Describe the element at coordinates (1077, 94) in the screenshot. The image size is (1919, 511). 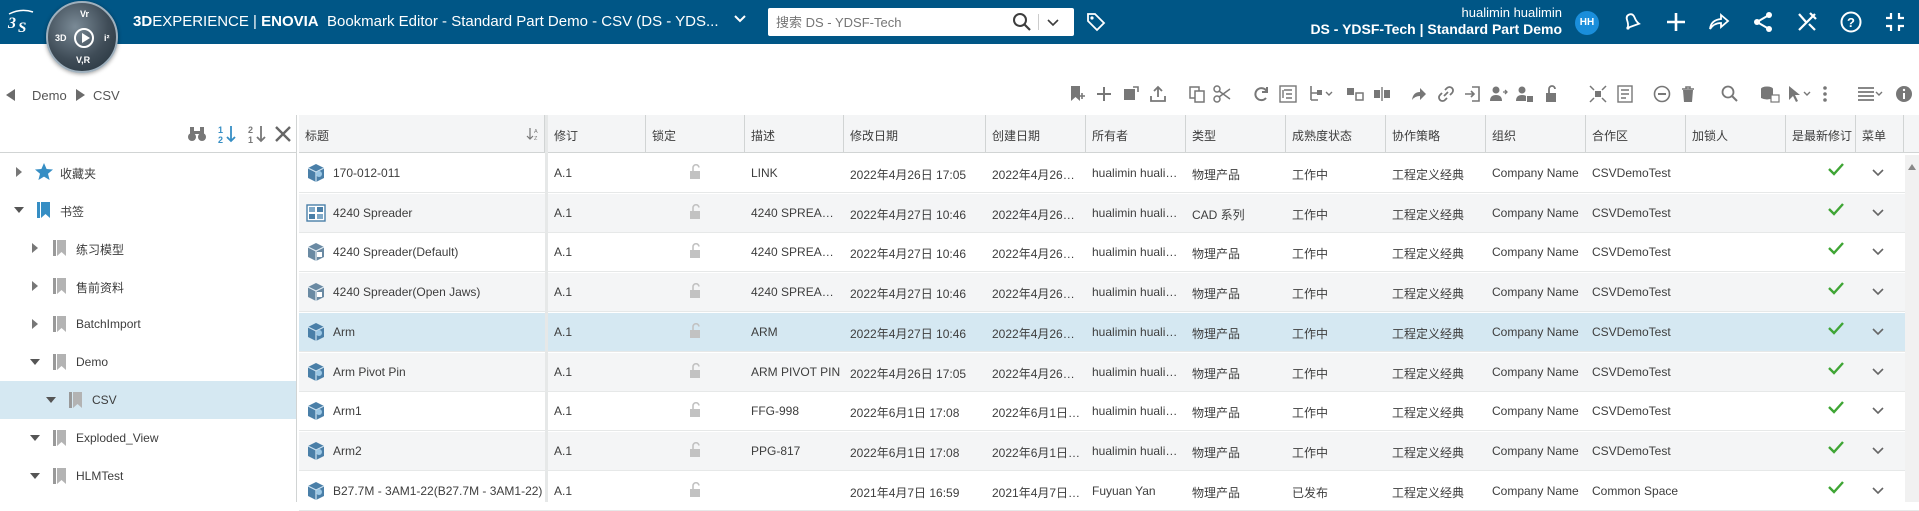
I see `bookmark-add-icon` at that location.